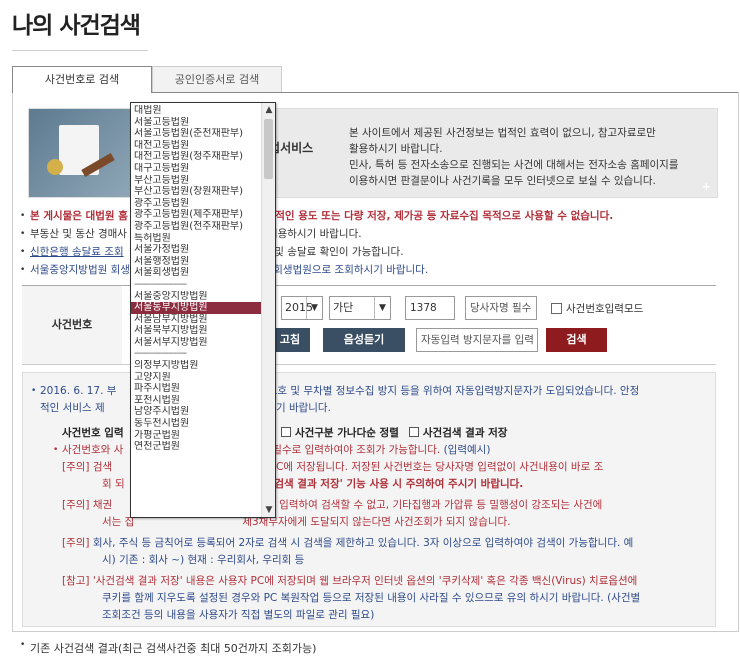 The height and width of the screenshot is (665, 740). What do you see at coordinates (196, 366) in the screenshot?
I see `court-option: 의정부지방법원` at bounding box center [196, 366].